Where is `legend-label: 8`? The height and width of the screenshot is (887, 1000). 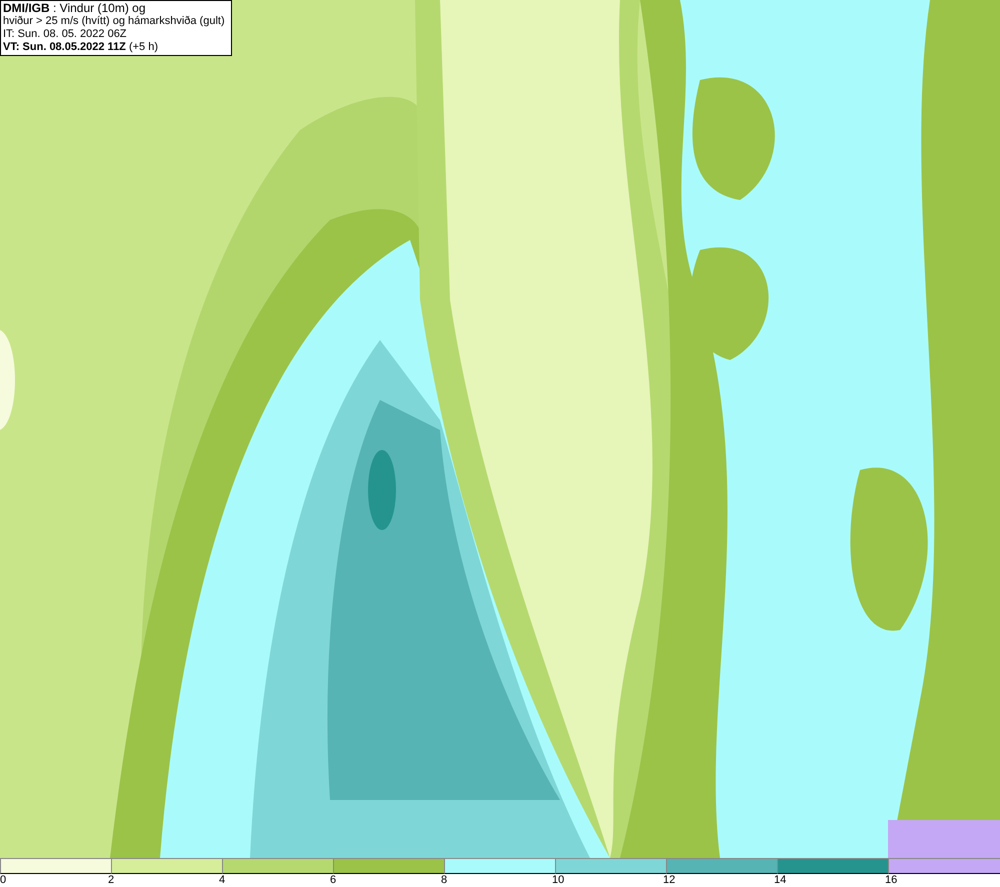
legend-label: 8 is located at coordinates (444, 880).